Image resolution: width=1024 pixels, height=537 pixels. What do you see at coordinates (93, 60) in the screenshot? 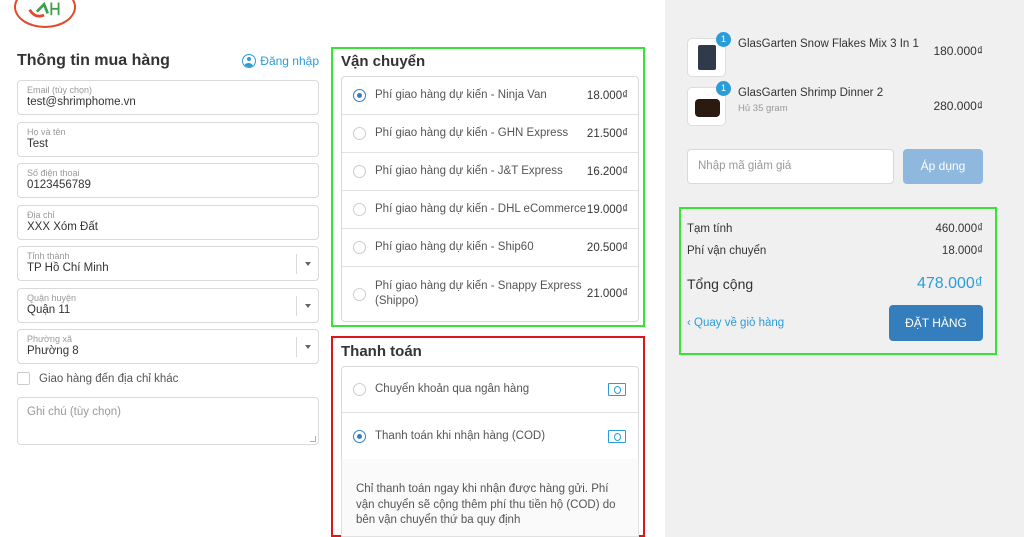
I see `customer-info-title: Thông tin mua hàng` at bounding box center [93, 60].